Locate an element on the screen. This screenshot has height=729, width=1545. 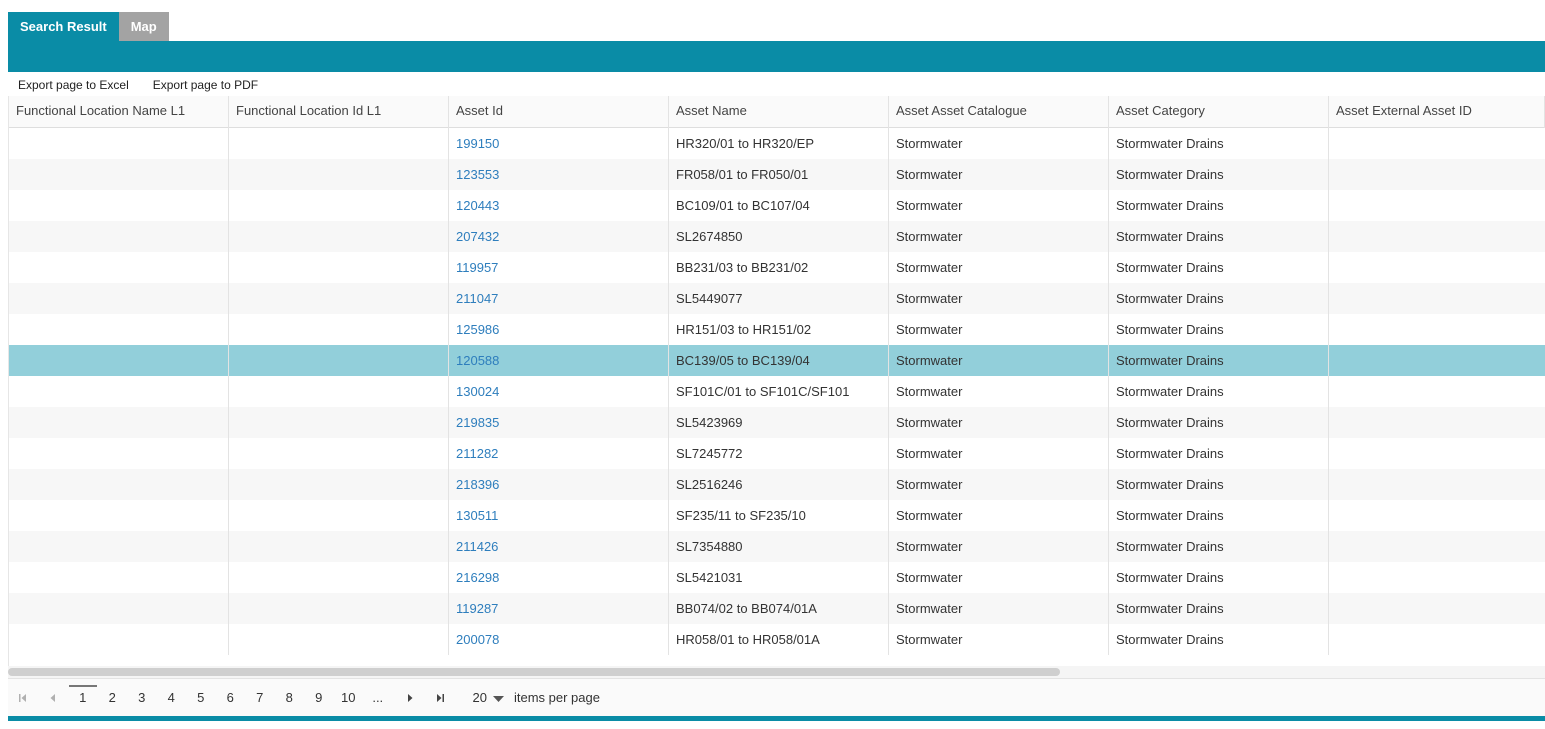
next-page-button is located at coordinates (410, 698).